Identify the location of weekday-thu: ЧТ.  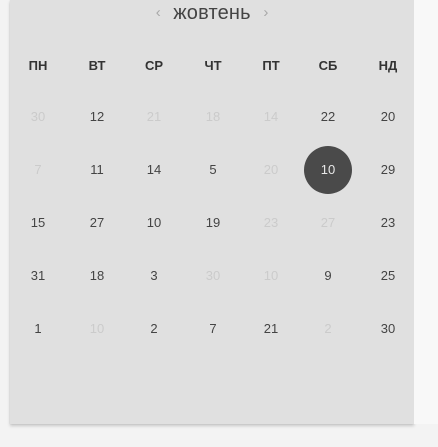
(213, 65).